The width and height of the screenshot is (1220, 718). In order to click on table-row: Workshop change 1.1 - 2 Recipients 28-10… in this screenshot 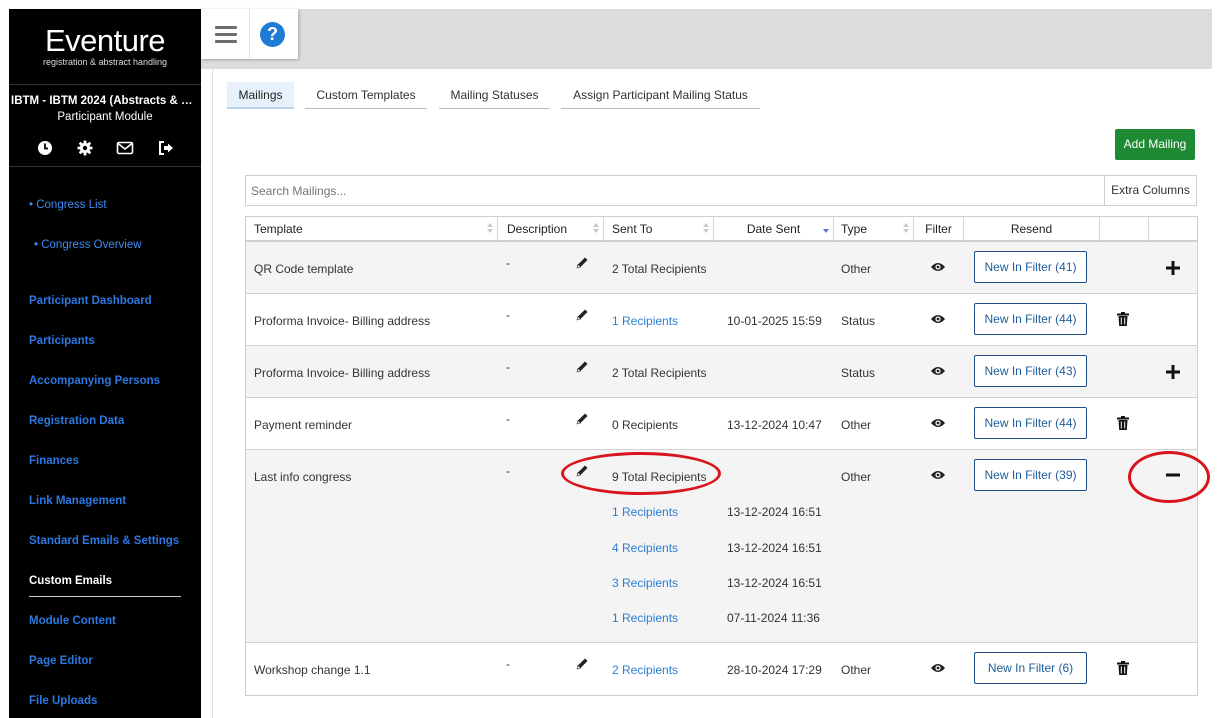, I will do `click(721, 669)`.